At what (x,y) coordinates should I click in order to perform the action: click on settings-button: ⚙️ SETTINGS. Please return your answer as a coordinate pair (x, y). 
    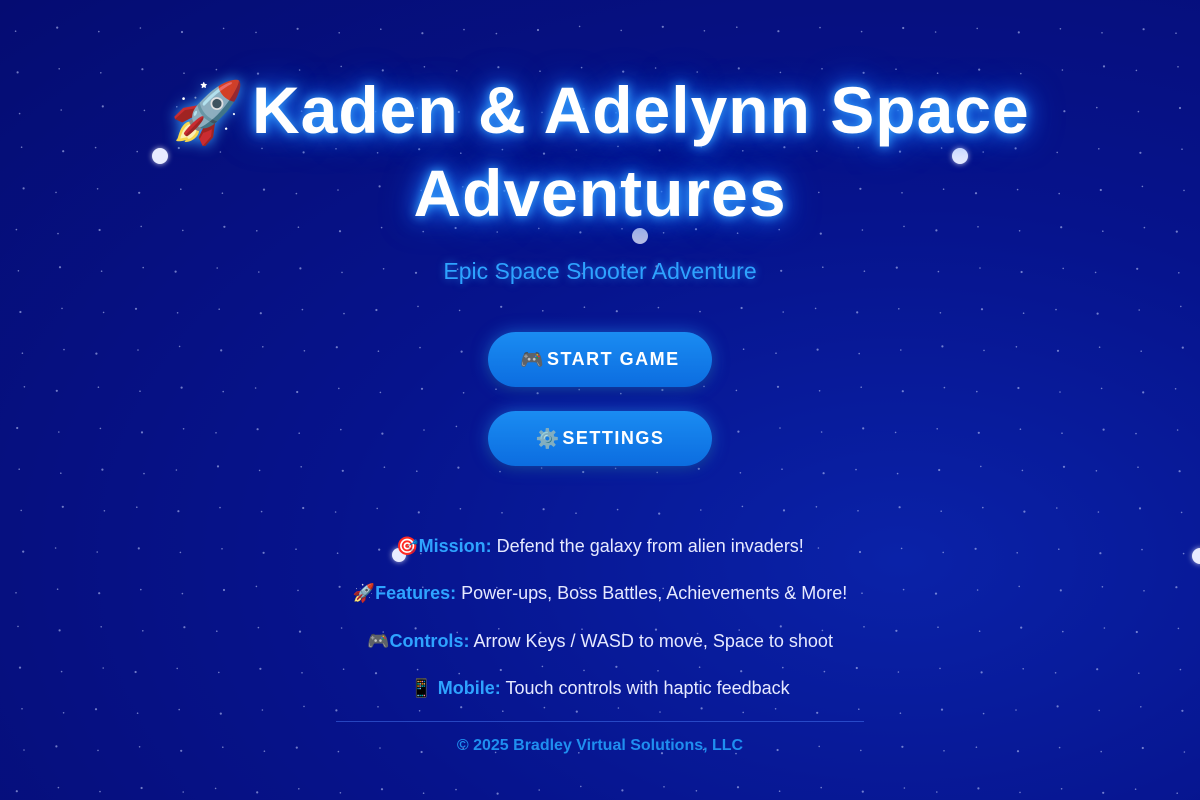
    Looking at the image, I should click on (600, 438).